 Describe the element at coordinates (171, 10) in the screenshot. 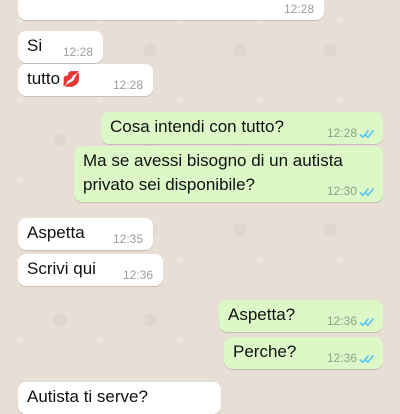

I see `message-bubble-incoming: 12:28` at that location.